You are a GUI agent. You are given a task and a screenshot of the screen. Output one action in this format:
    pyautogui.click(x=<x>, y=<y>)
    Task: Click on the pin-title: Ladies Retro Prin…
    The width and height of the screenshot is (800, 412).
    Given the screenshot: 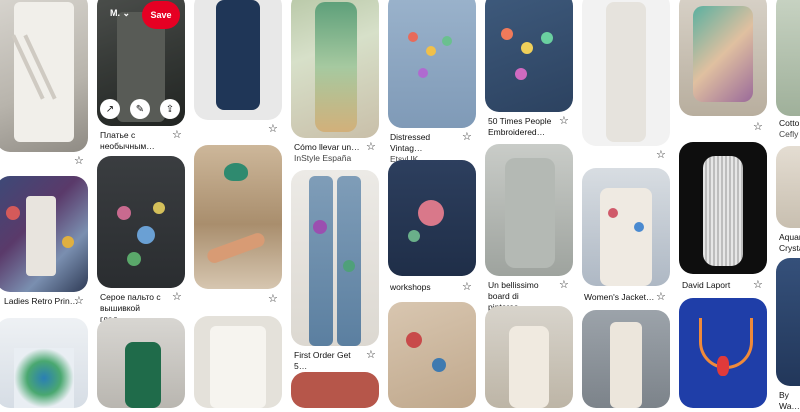 What is the action you would take?
    pyautogui.click(x=41, y=301)
    